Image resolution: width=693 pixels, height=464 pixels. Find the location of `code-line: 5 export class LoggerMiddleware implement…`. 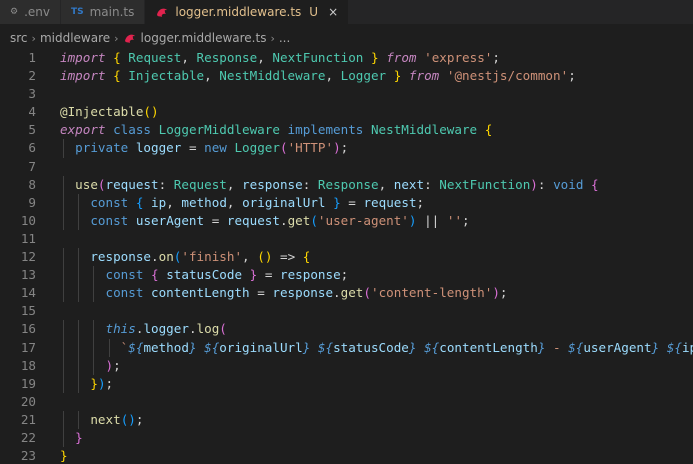

code-line: 5 export class LoggerMiddleware implement… is located at coordinates (346, 130).